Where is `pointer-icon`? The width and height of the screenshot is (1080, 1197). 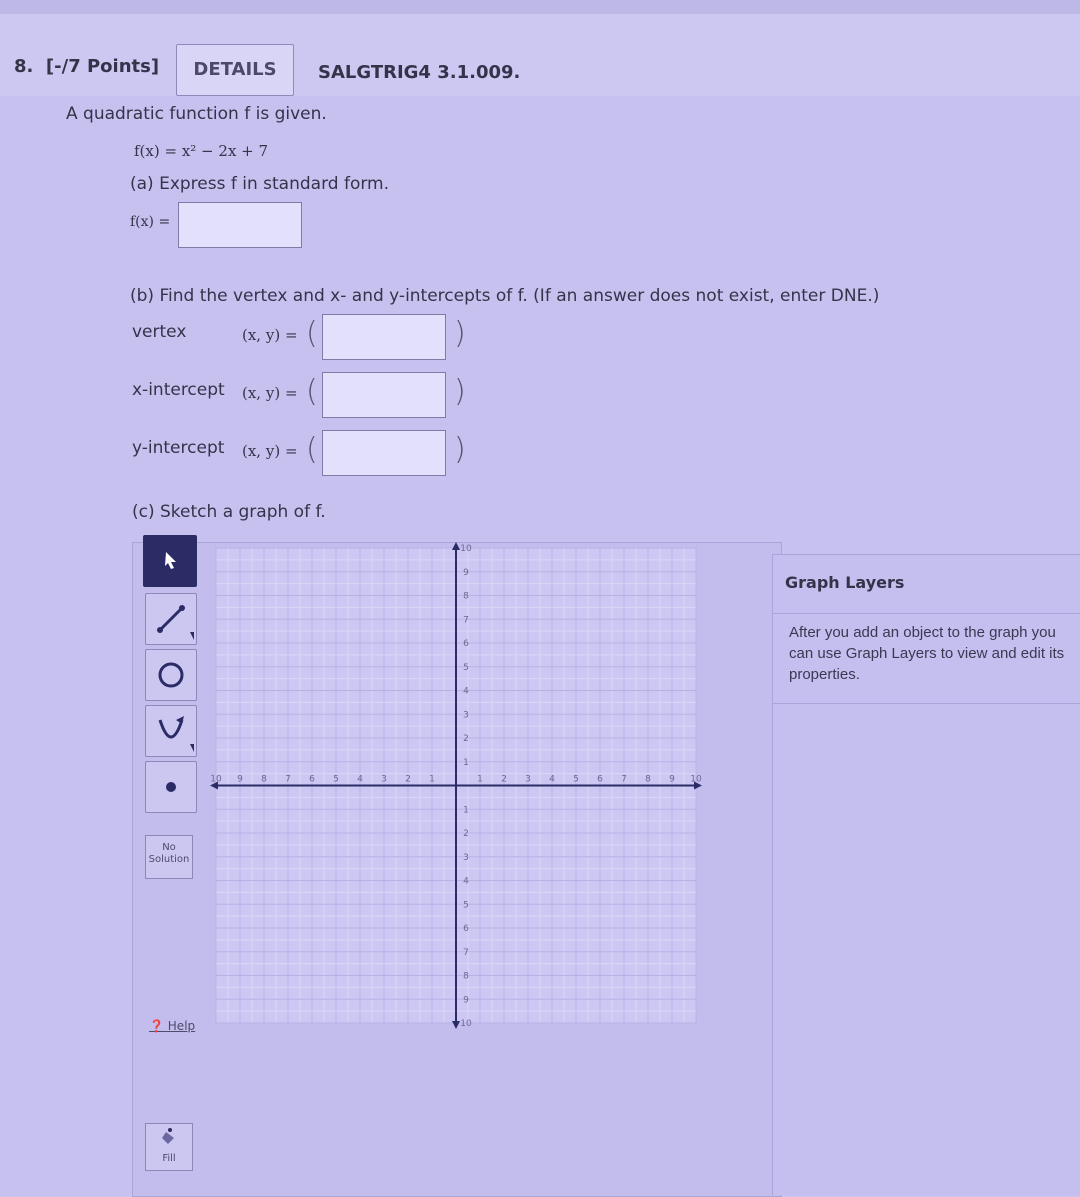
pointer-icon is located at coordinates (170, 560).